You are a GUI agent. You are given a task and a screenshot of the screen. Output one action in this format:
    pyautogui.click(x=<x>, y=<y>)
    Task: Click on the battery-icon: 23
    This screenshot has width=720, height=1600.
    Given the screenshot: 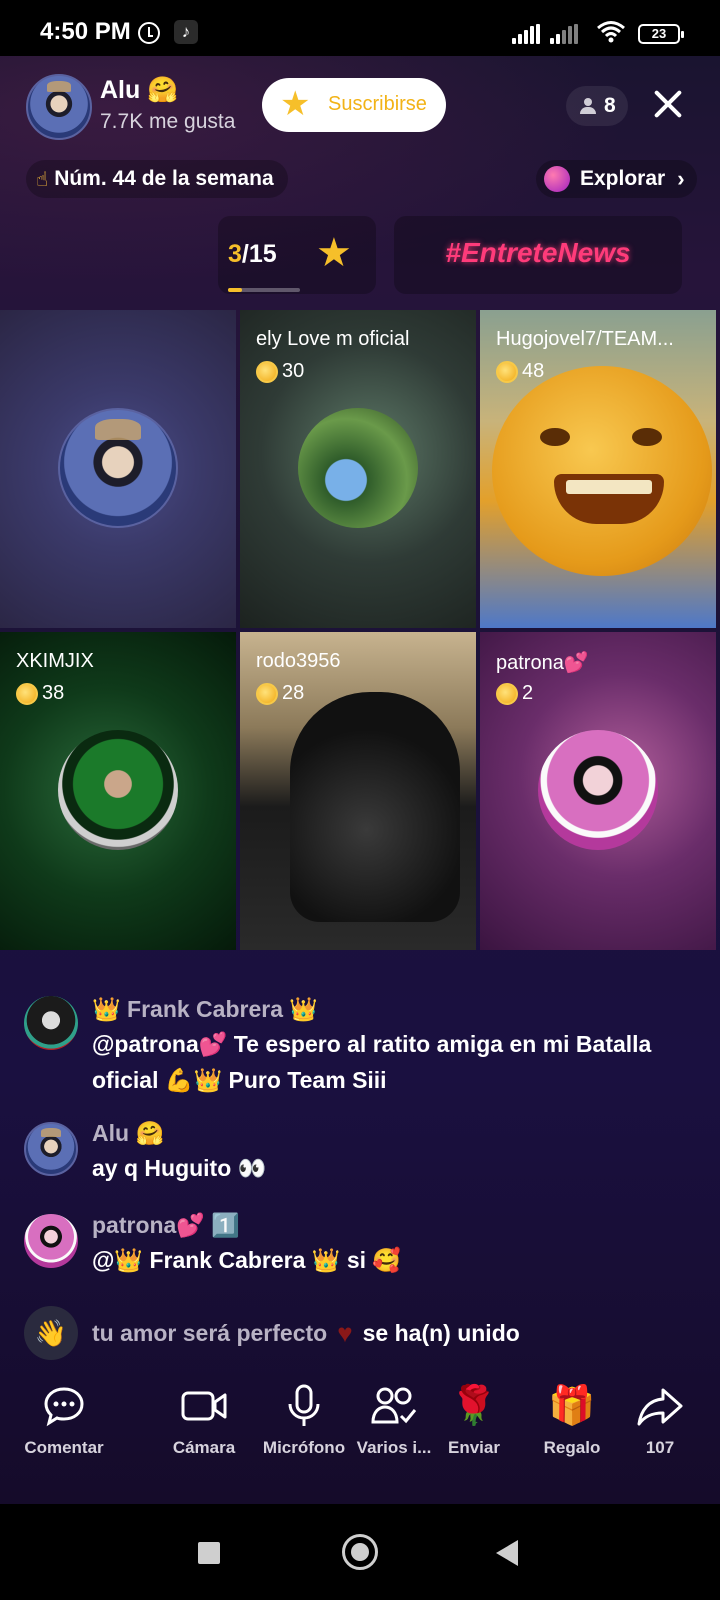 What is the action you would take?
    pyautogui.click(x=661, y=34)
    